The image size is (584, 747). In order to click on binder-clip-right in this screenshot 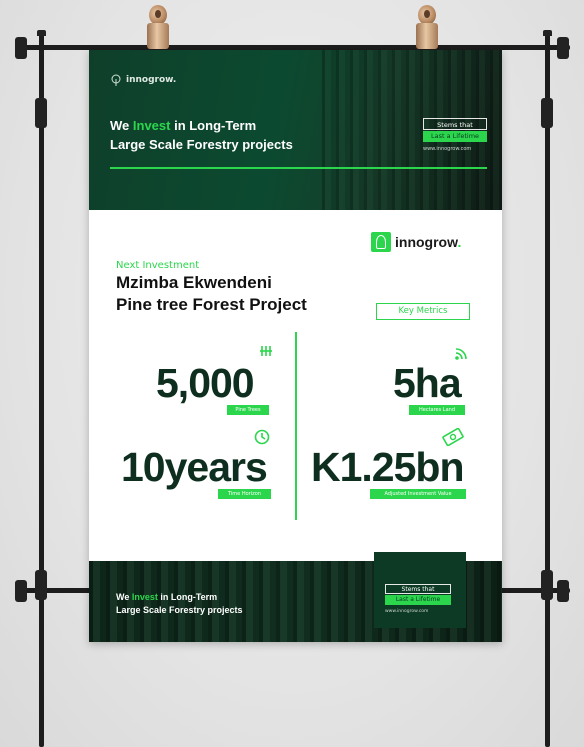, I will do `click(427, 27)`.